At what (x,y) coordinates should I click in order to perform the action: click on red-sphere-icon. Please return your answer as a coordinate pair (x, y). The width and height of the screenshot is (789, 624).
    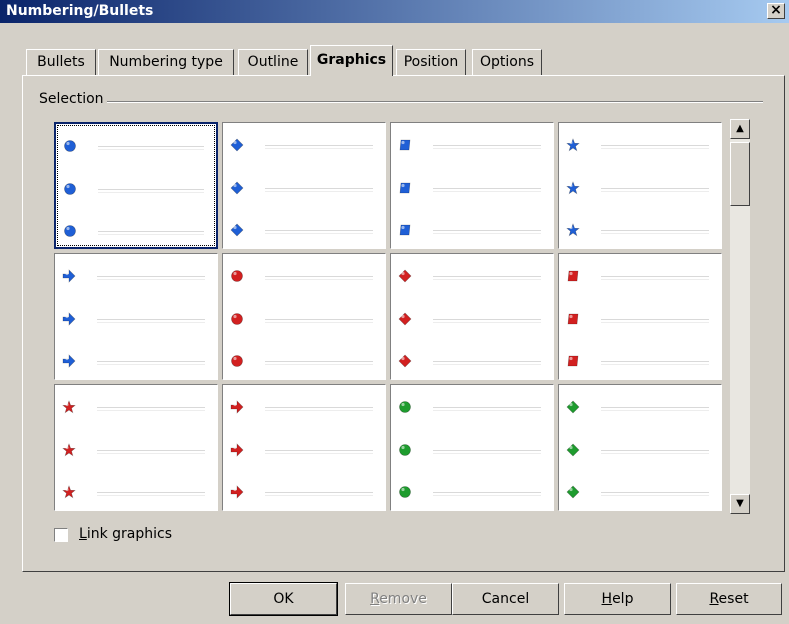
    Looking at the image, I should click on (237, 361).